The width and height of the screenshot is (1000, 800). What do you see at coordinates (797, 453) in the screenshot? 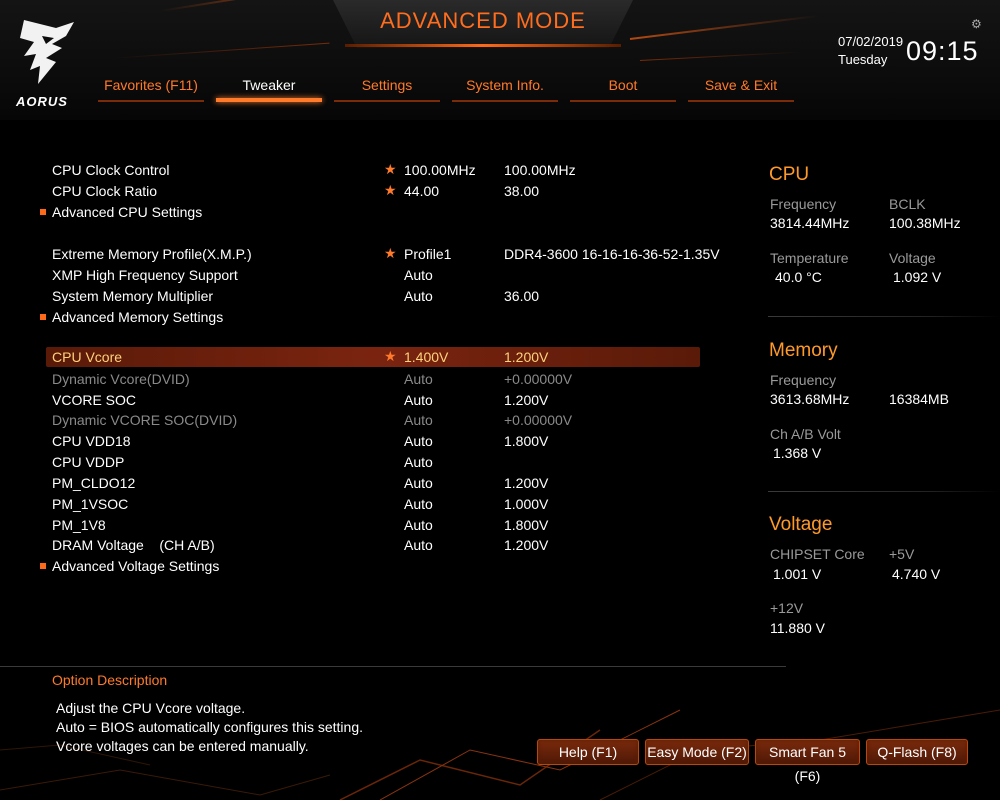
I see `memory-volt-value: 1.368 V` at bounding box center [797, 453].